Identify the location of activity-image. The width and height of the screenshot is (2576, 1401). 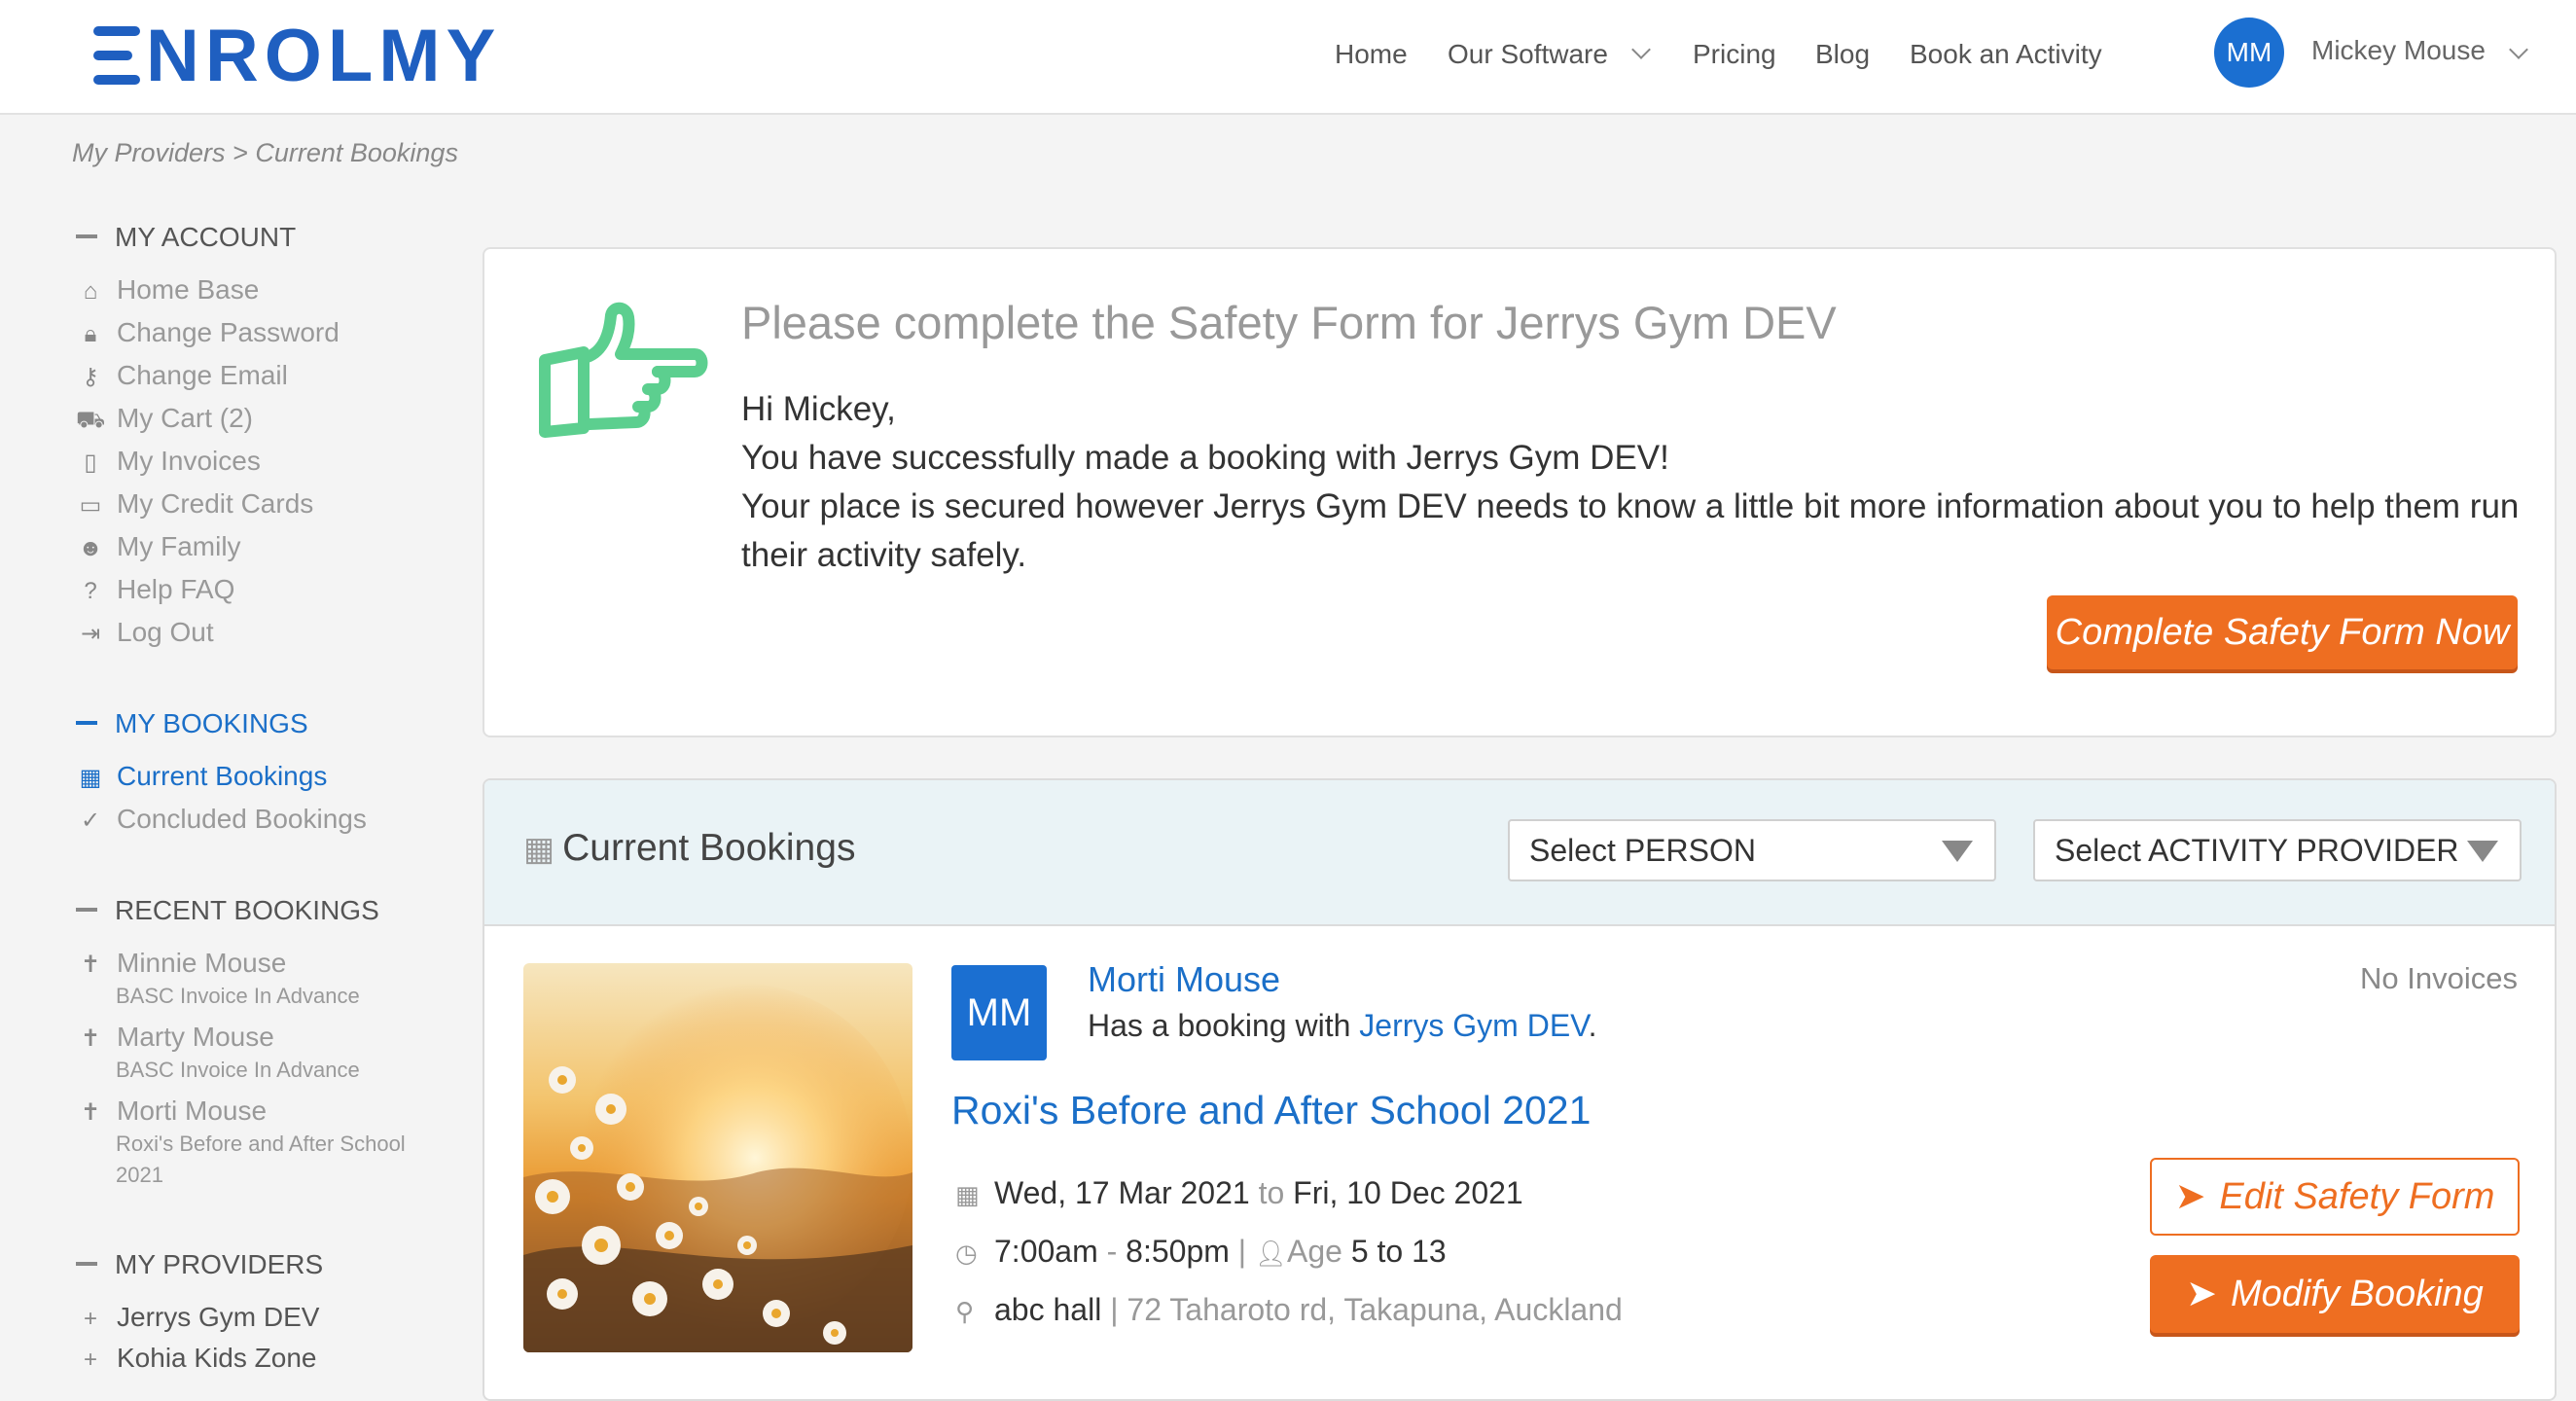
(717, 1157).